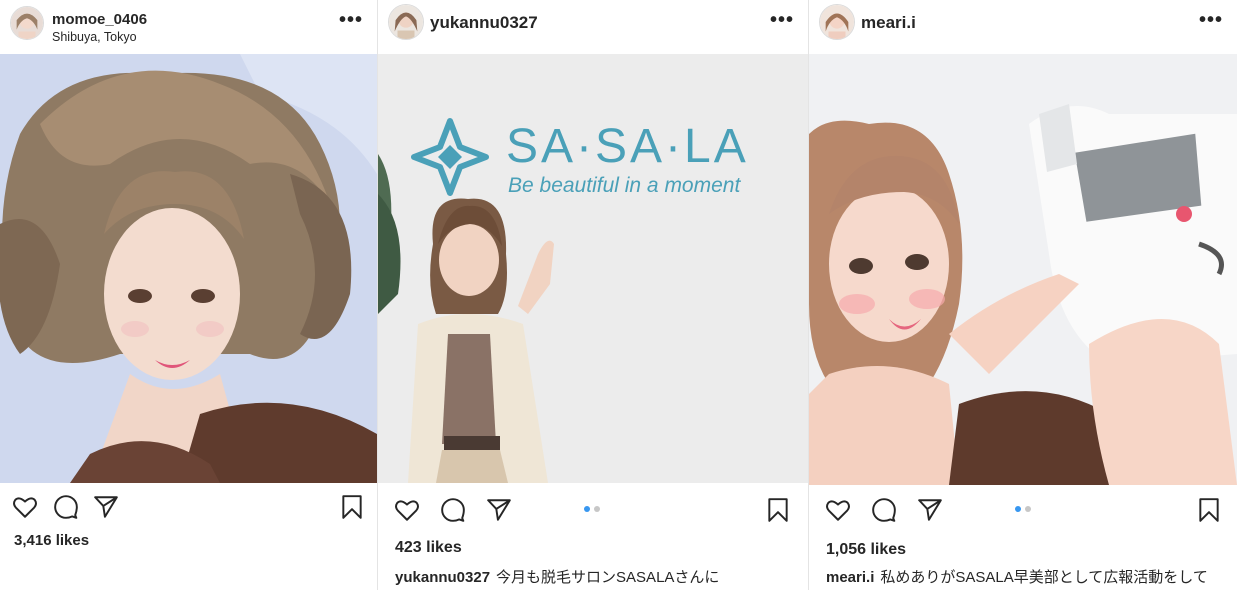 Image resolution: width=1237 pixels, height=590 pixels. I want to click on like-count: 3,416 likes, so click(51, 540).